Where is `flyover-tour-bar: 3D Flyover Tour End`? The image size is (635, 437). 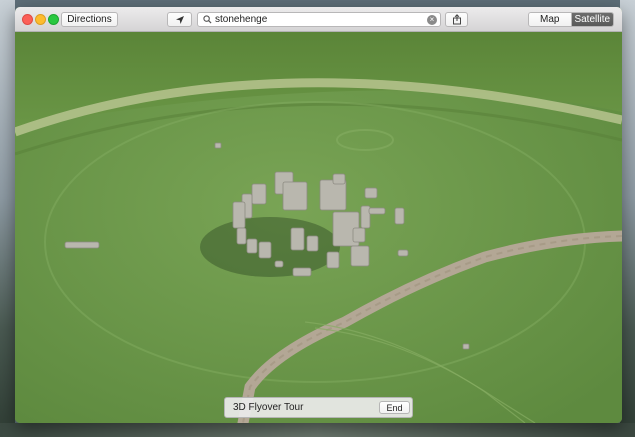 flyover-tour-bar: 3D Flyover Tour End is located at coordinates (318, 407).